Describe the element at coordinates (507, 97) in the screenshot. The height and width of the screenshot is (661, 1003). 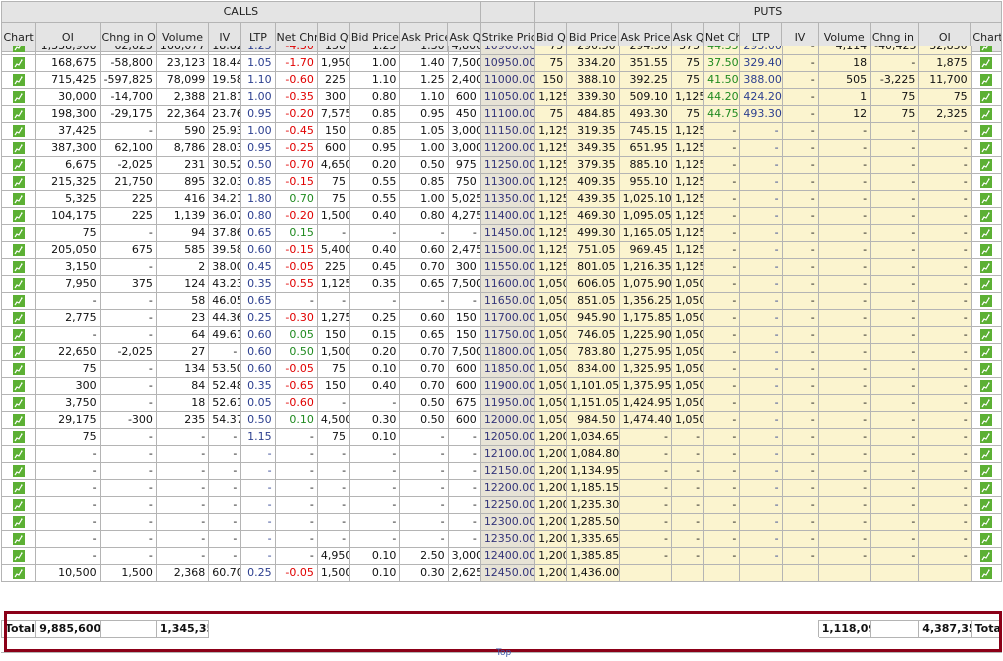
I see `strike-price: 11050.00` at that location.